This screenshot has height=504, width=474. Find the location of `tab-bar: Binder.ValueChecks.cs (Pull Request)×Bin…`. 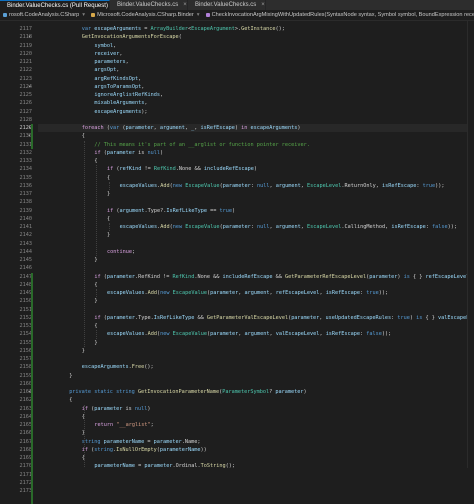

tab-bar: Binder.ValueChecks.cs (Pull Request)×Bin… is located at coordinates (237, 5).